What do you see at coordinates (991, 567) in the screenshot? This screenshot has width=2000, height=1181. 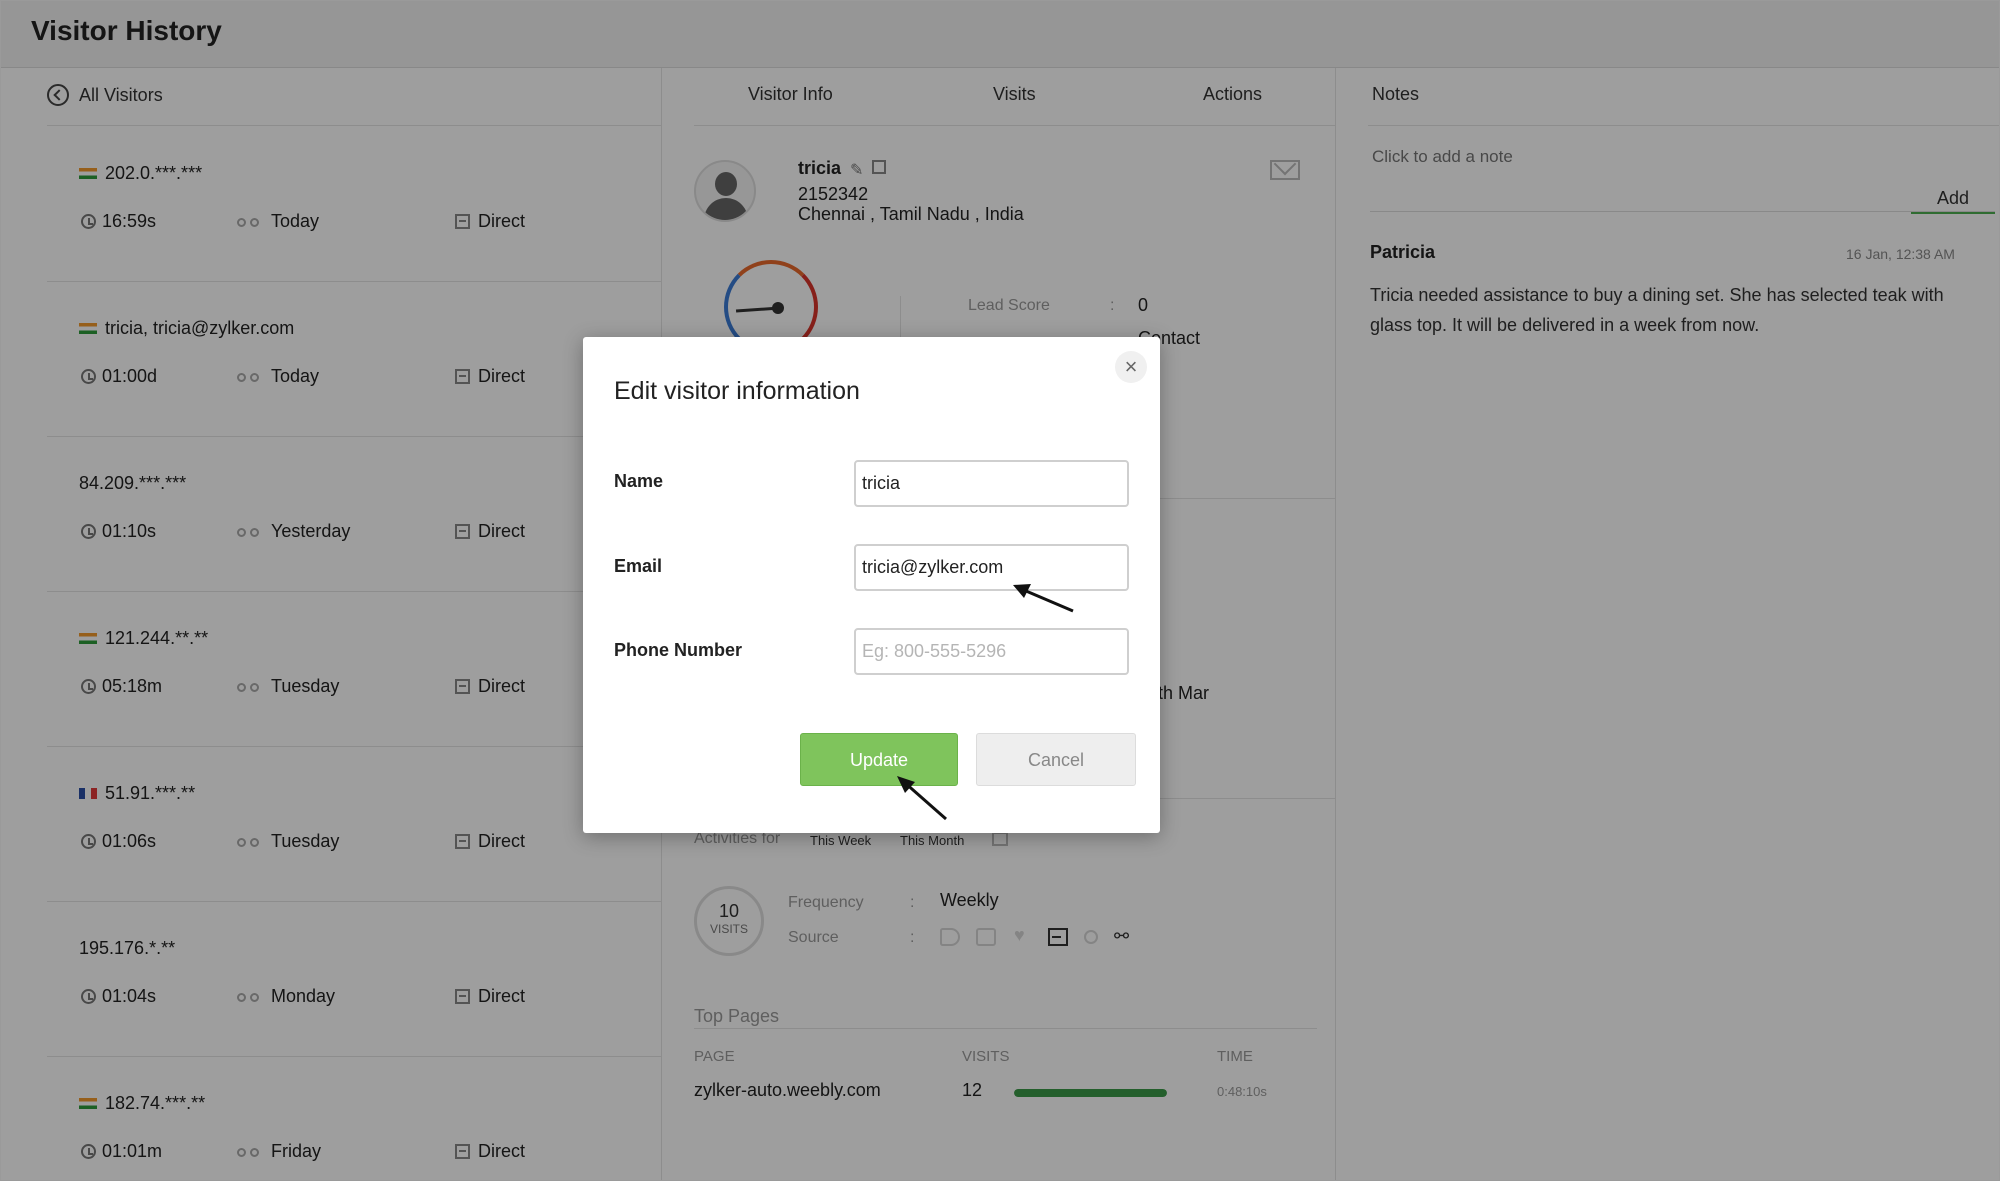 I see `email-field` at bounding box center [991, 567].